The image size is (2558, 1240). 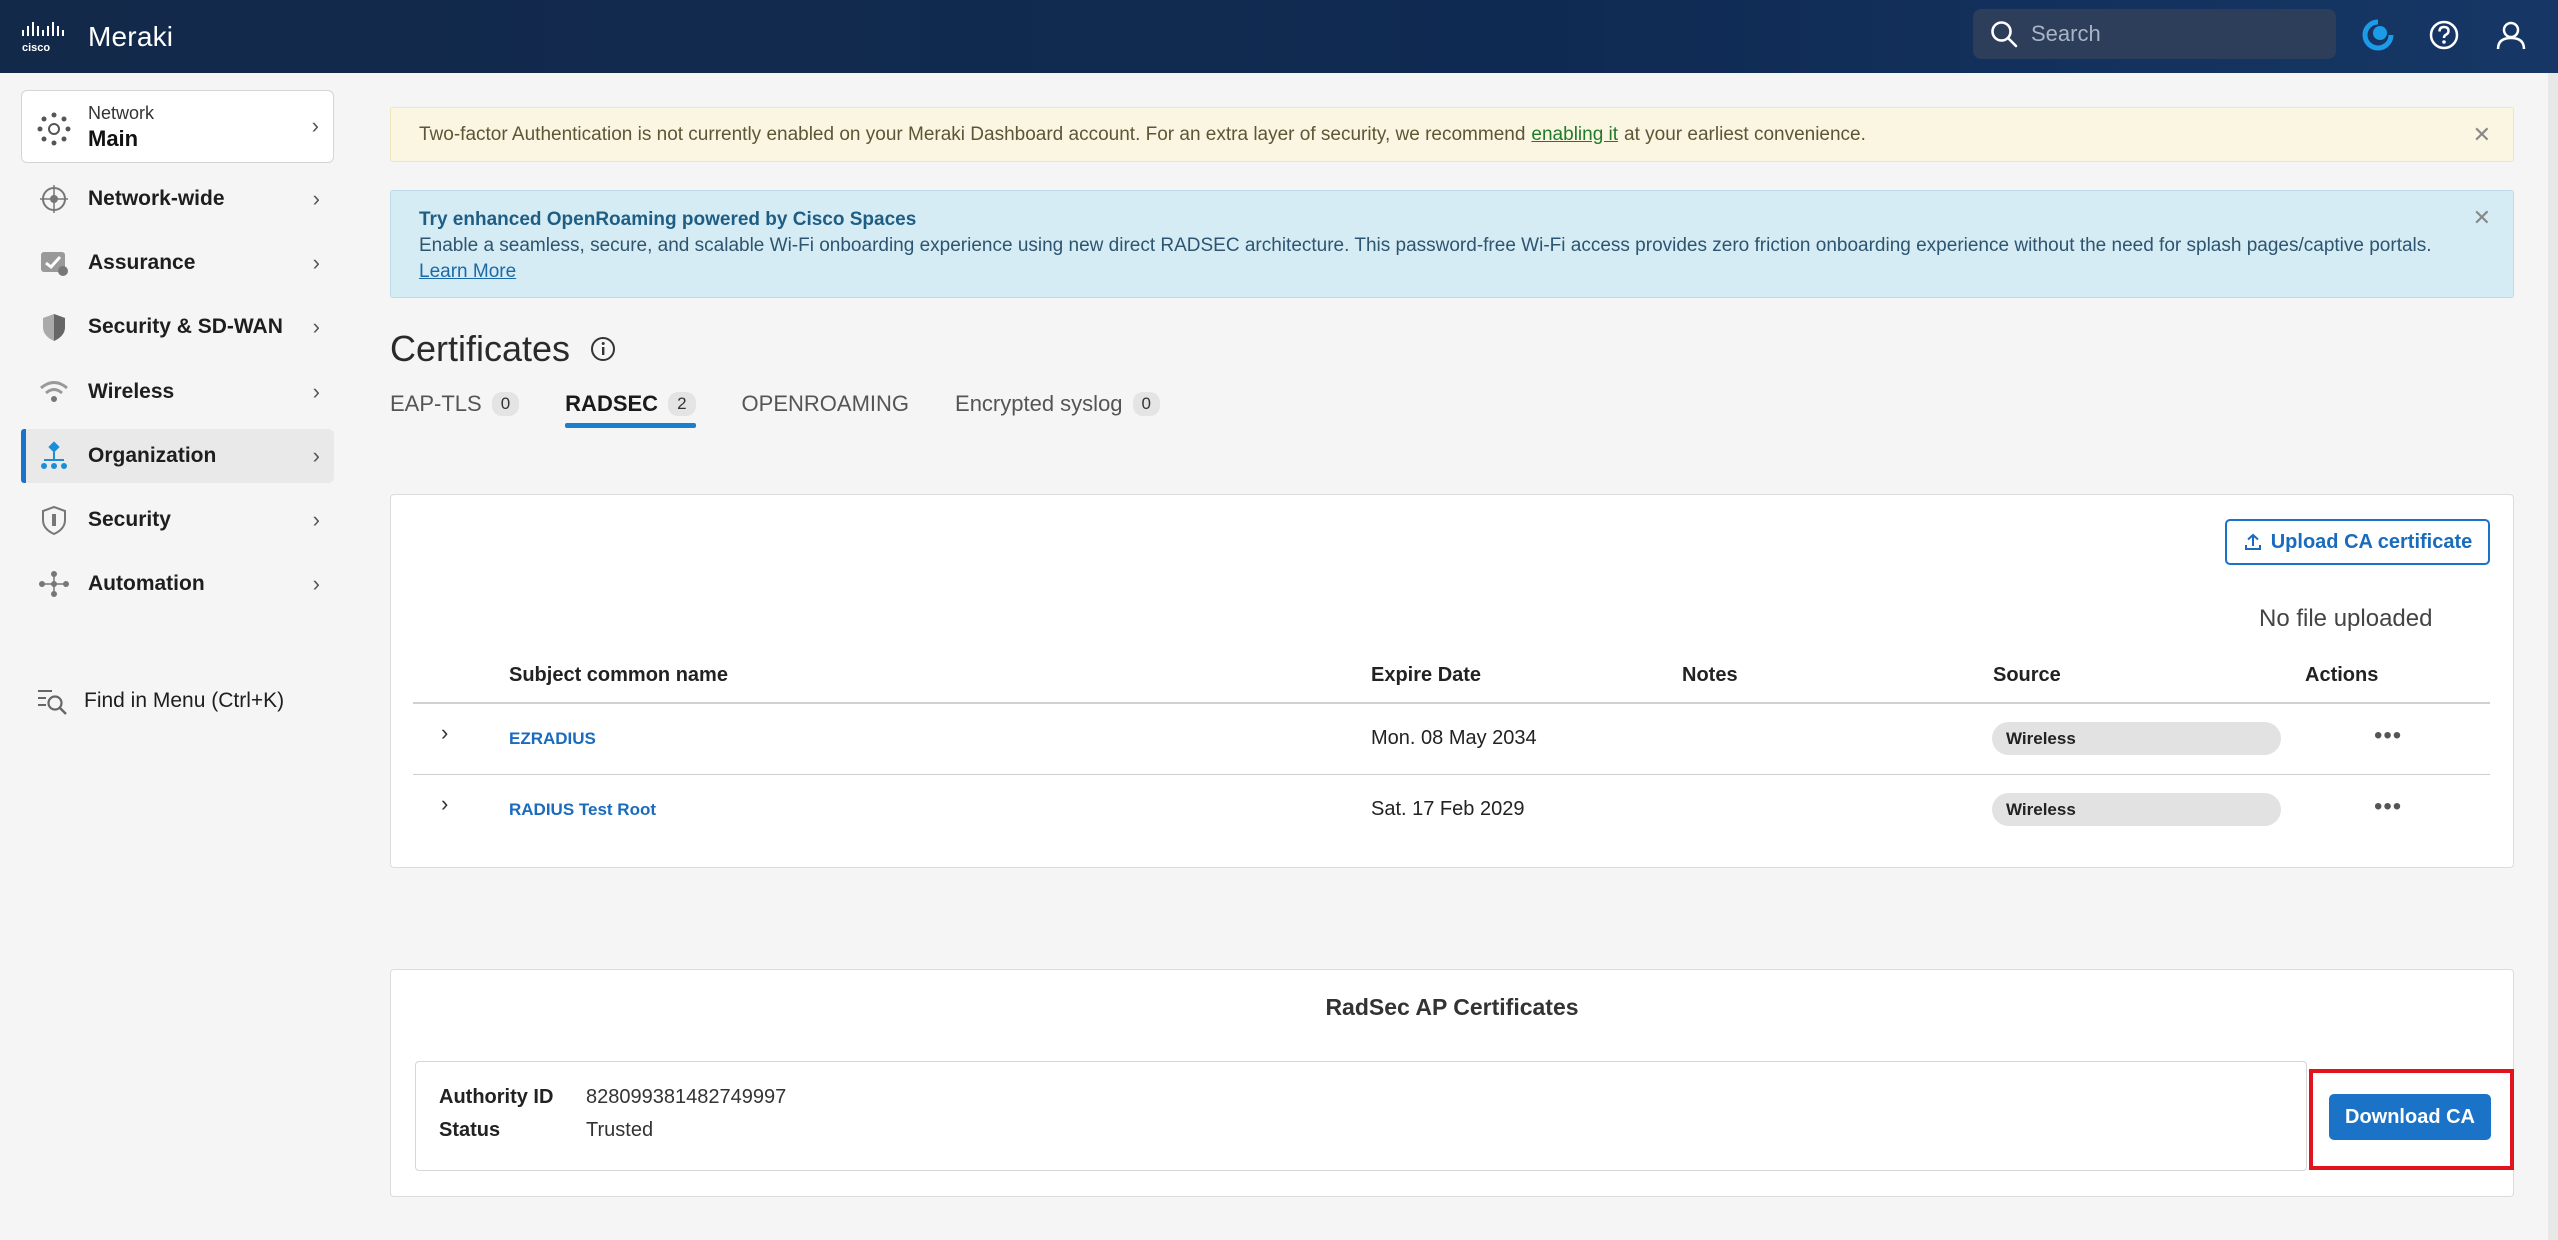 I want to click on sidebar-item-label: Organization, so click(x=152, y=455).